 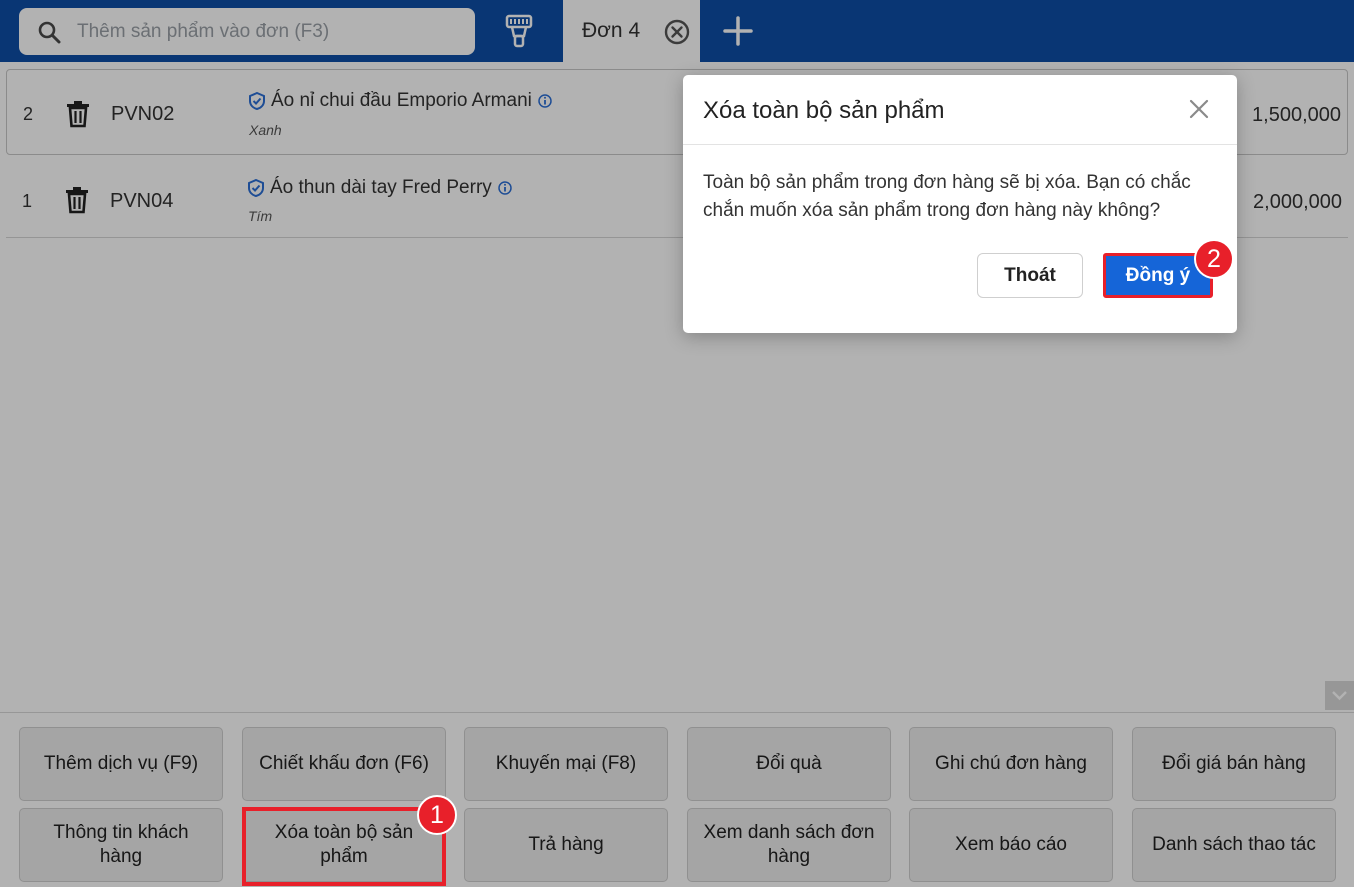 I want to click on step-badge-2: 2, so click(x=1214, y=259).